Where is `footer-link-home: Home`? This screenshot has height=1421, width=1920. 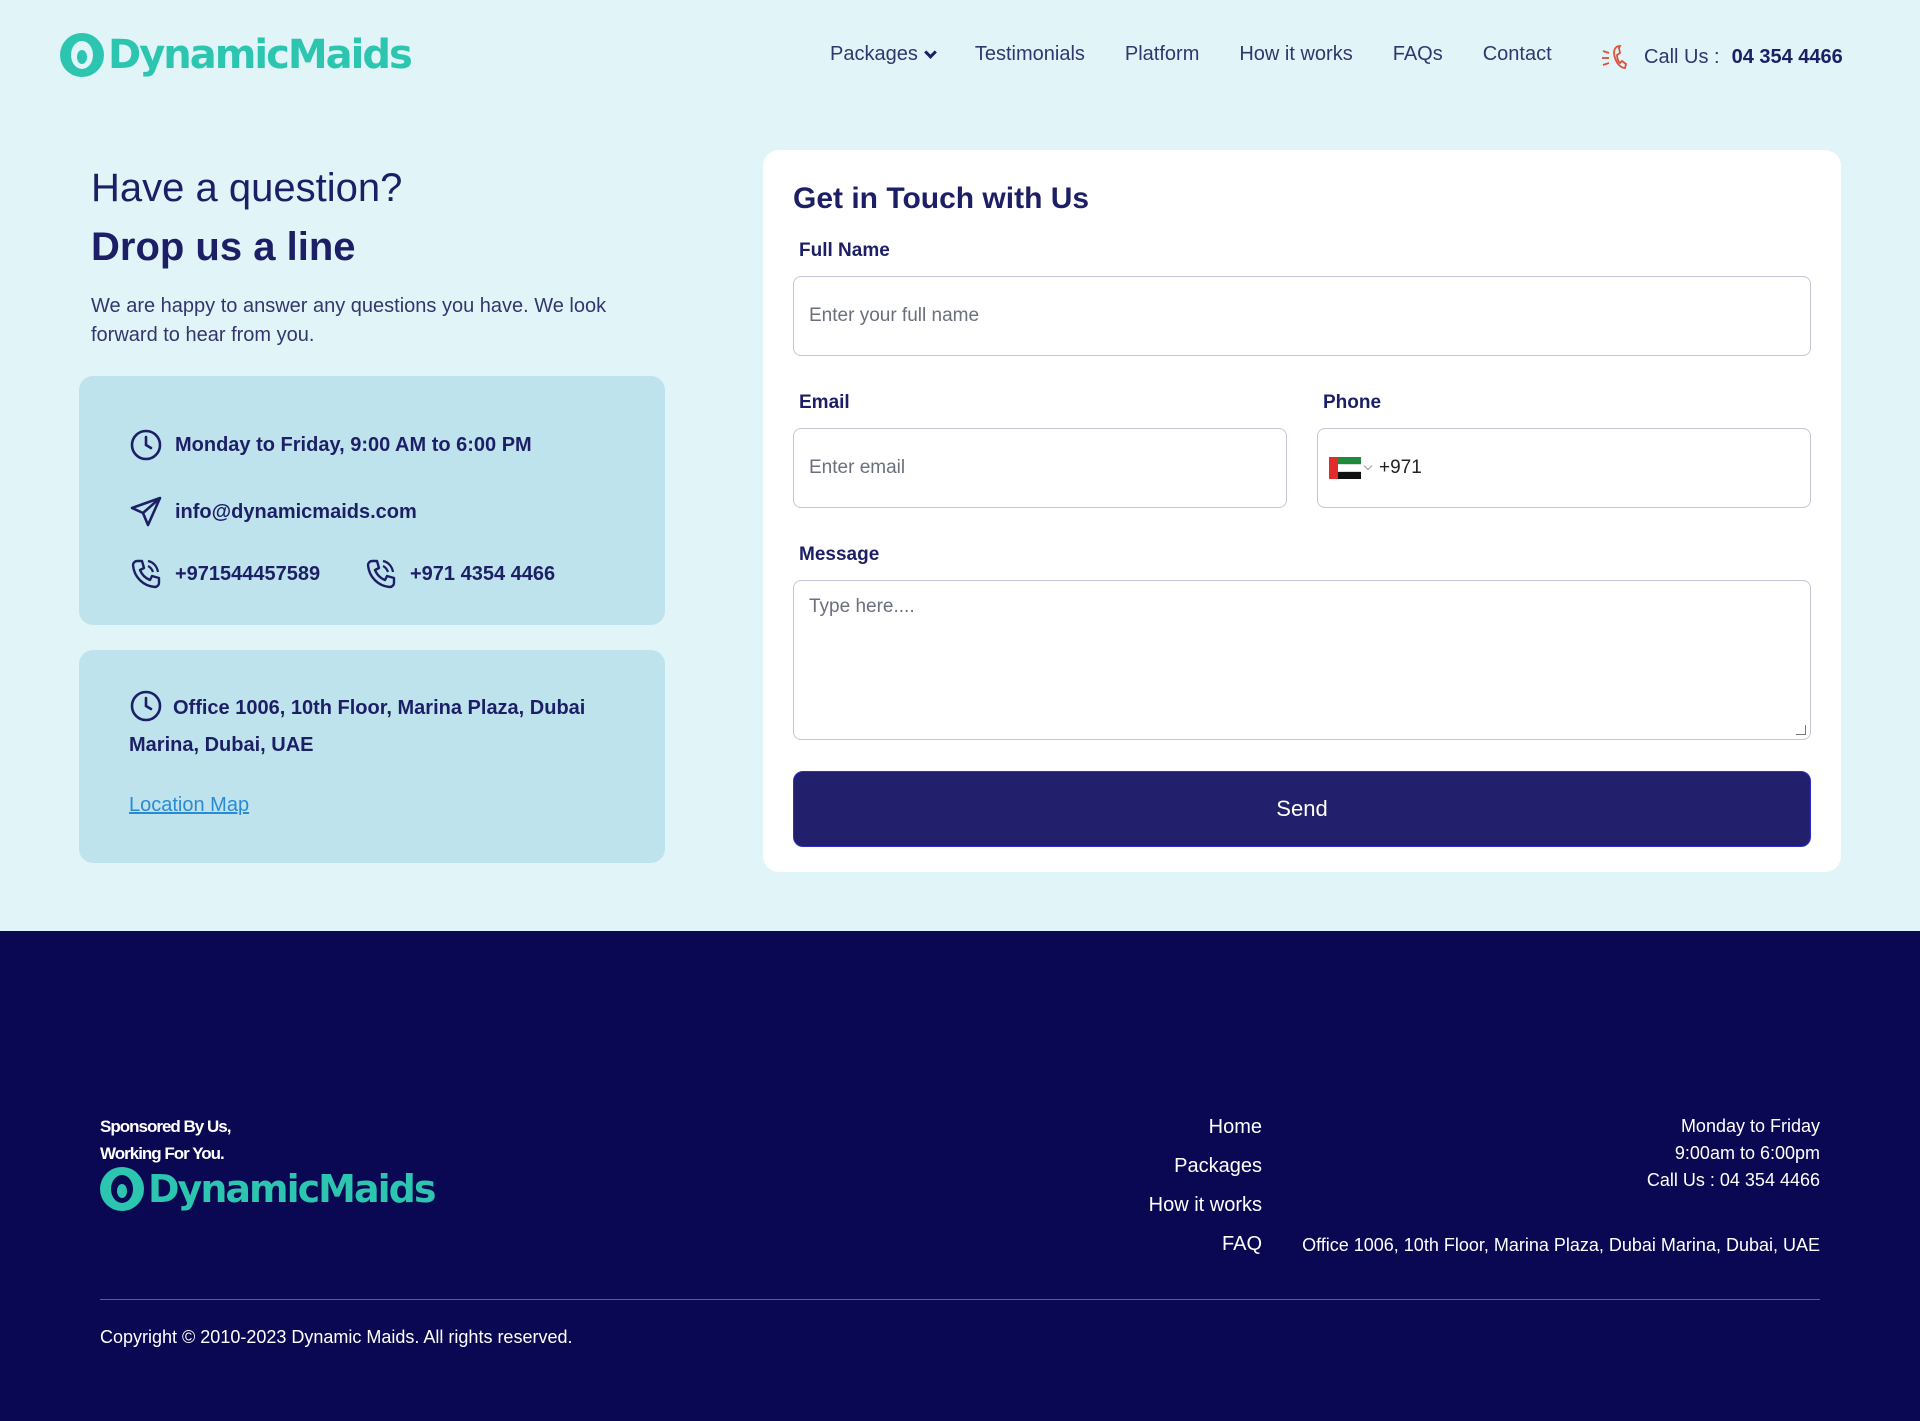 footer-link-home: Home is located at coordinates (1205, 1134).